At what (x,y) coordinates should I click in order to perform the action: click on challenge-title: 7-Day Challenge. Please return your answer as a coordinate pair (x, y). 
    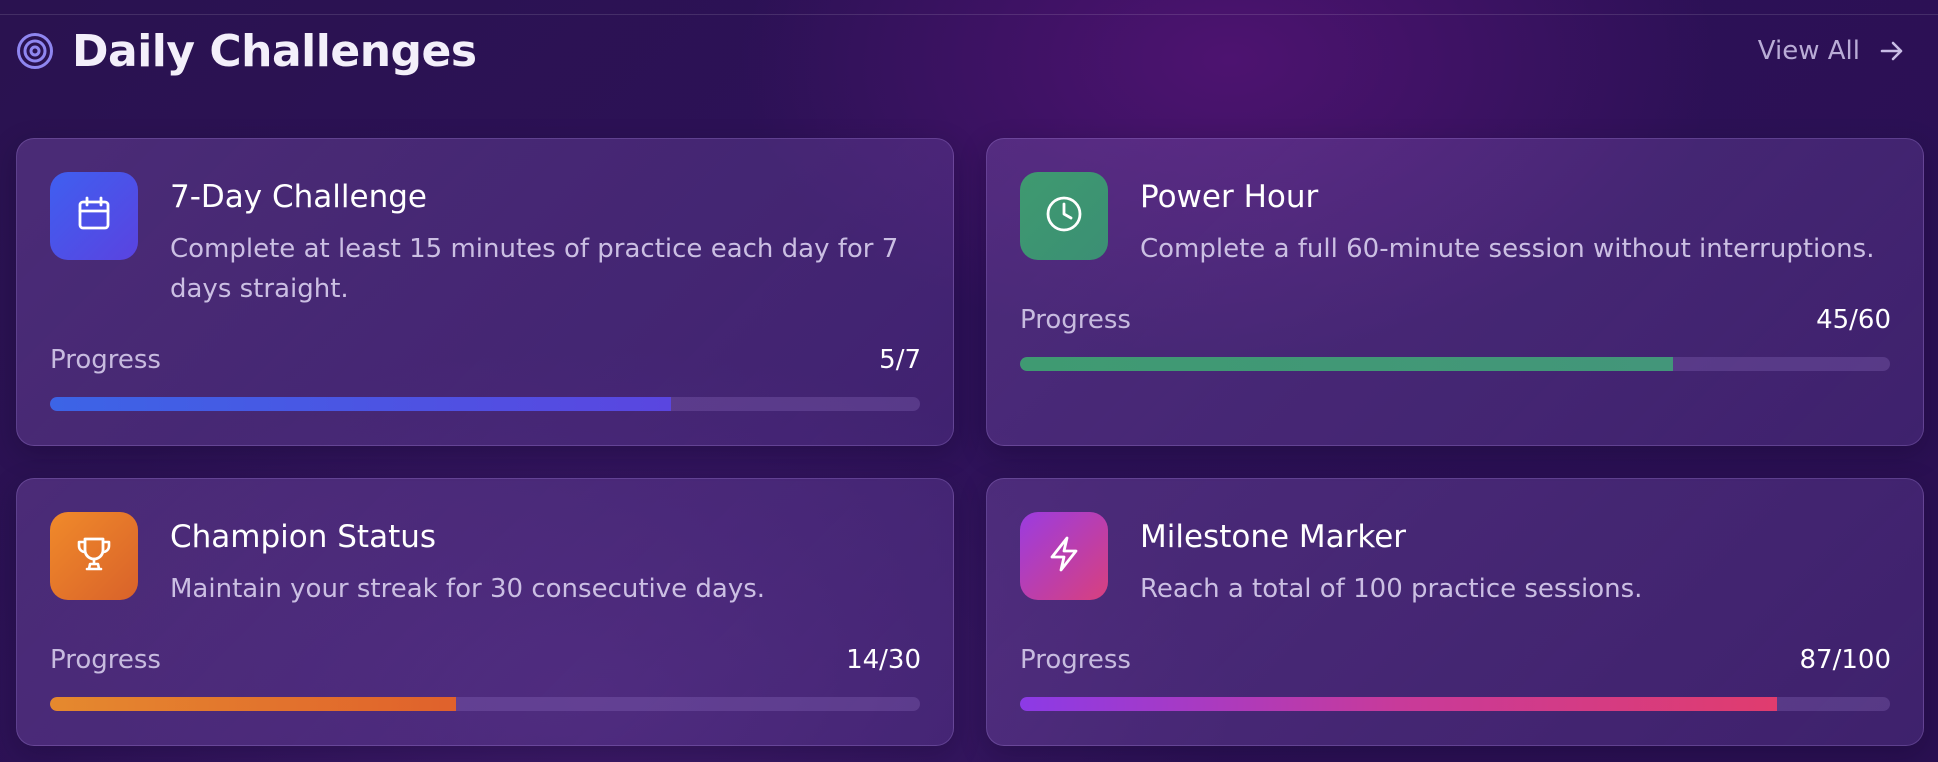
    Looking at the image, I should click on (298, 197).